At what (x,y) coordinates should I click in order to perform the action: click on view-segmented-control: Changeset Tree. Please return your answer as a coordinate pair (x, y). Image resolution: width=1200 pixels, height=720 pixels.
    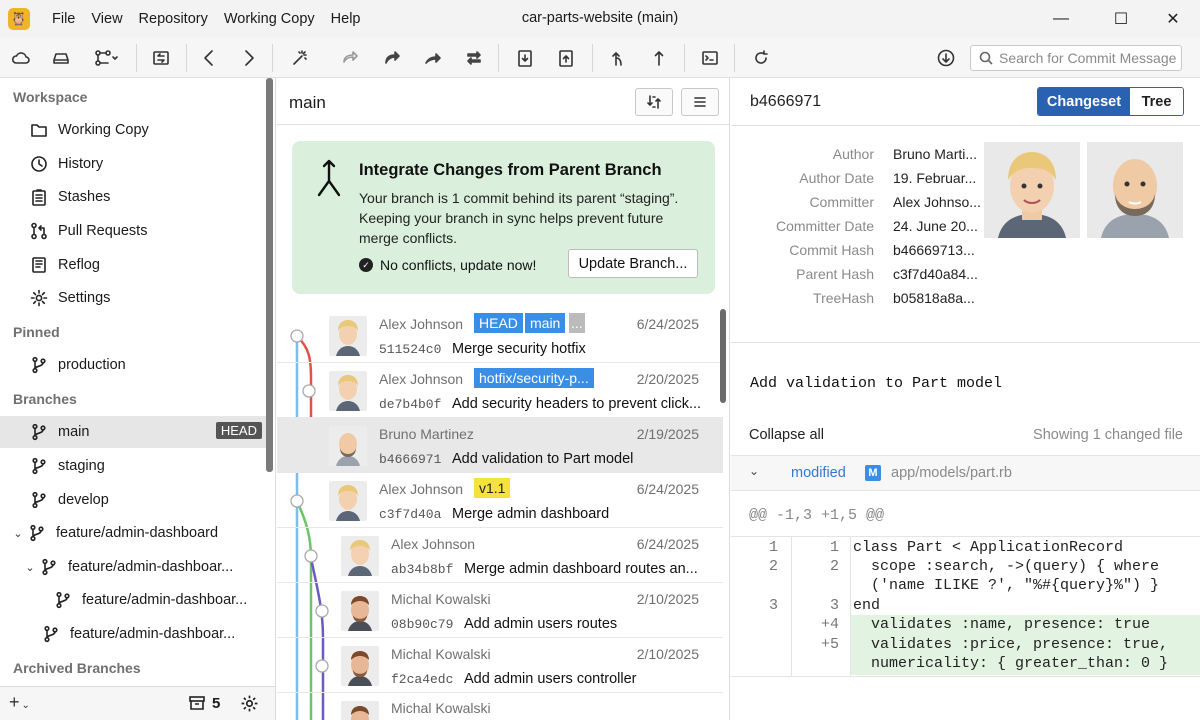
    Looking at the image, I should click on (1110, 101).